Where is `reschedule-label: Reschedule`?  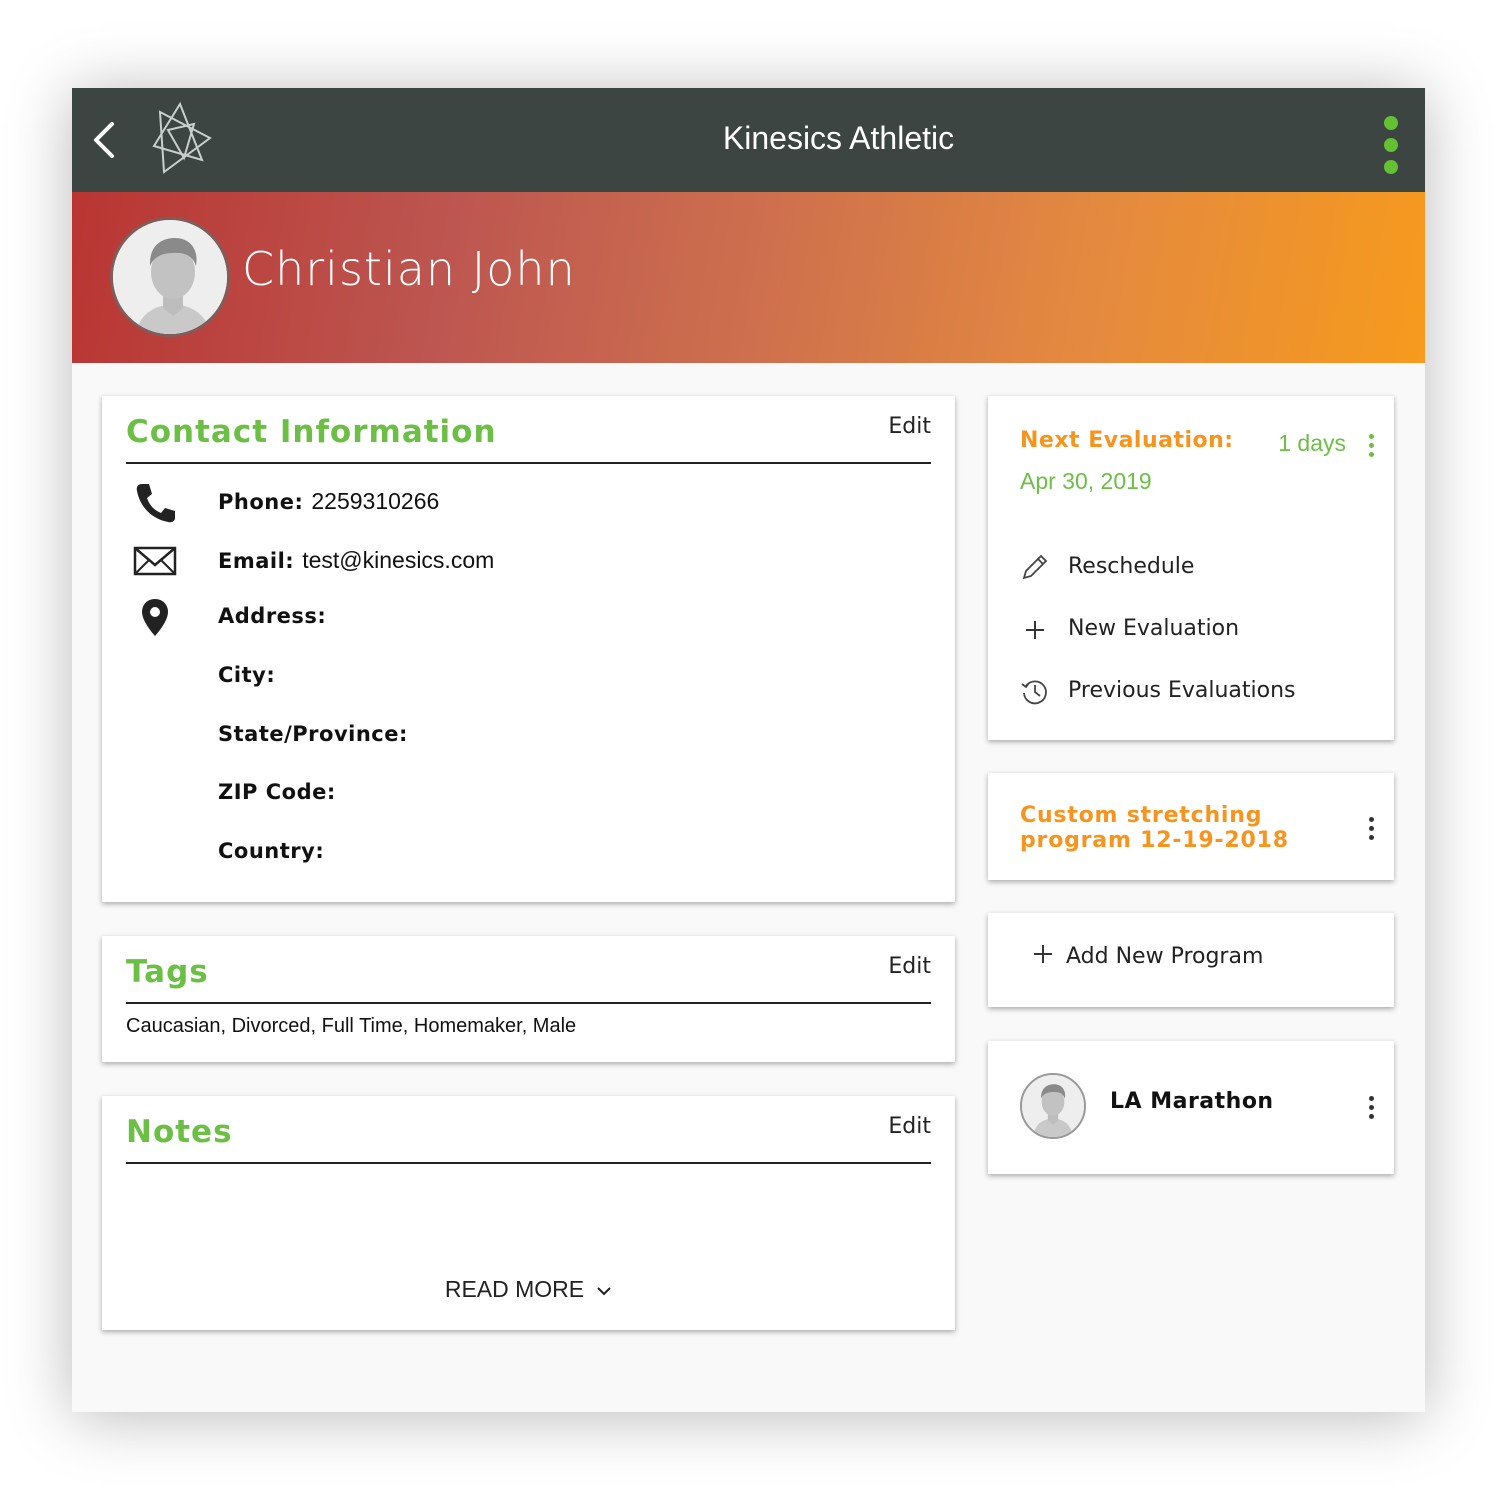 reschedule-label: Reschedule is located at coordinates (1131, 566).